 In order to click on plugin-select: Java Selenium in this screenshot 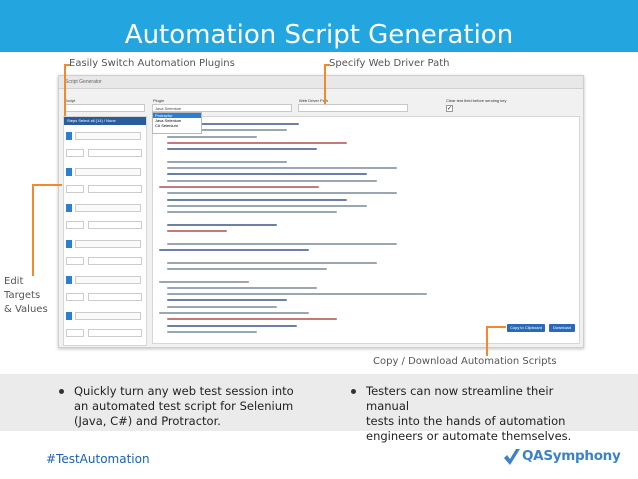, I will do `click(222, 108)`.